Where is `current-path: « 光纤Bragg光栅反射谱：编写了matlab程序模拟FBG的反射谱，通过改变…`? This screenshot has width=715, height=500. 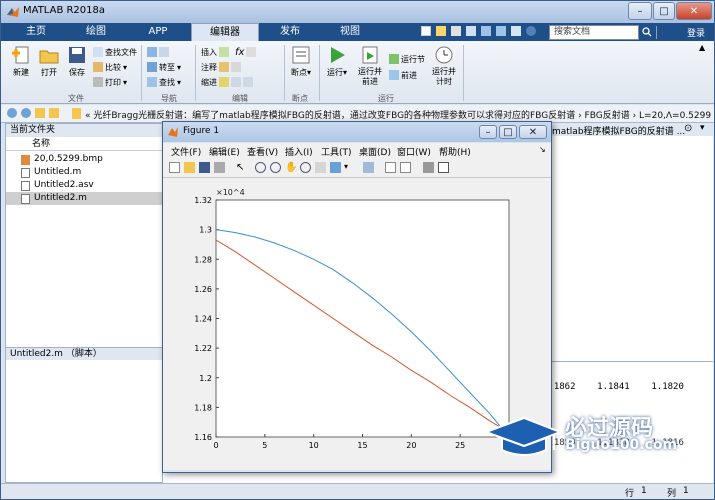 current-path: « 光纤Bragg光栅反射谱：编写了matlab程序模拟FBG的反射谱，通过改变… is located at coordinates (398, 114).